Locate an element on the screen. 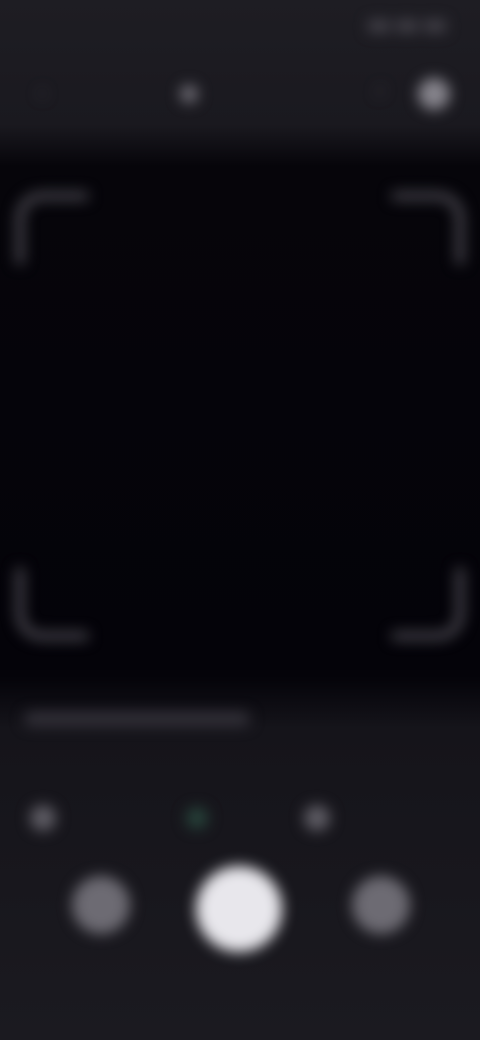  mode-center is located at coordinates (202, 818).